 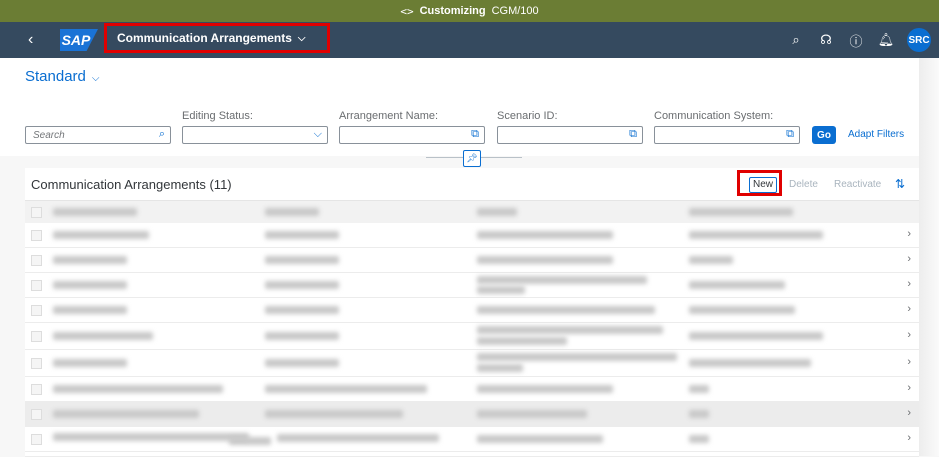 I want to click on arrangement-name-input: ⧉, so click(x=412, y=135).